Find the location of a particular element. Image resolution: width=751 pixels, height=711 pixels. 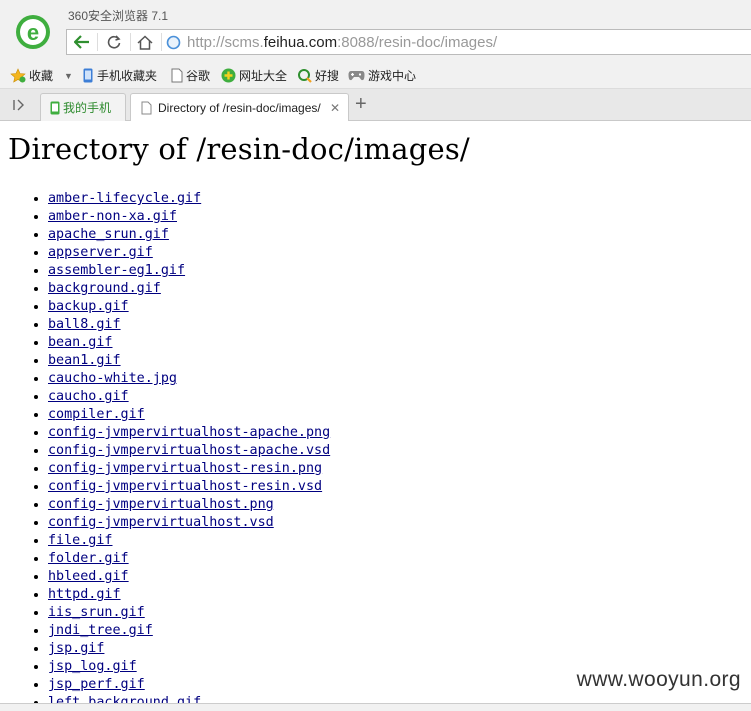

tab-directory-listing: Directory of /resin-doc/images/ ✕ is located at coordinates (239, 107).